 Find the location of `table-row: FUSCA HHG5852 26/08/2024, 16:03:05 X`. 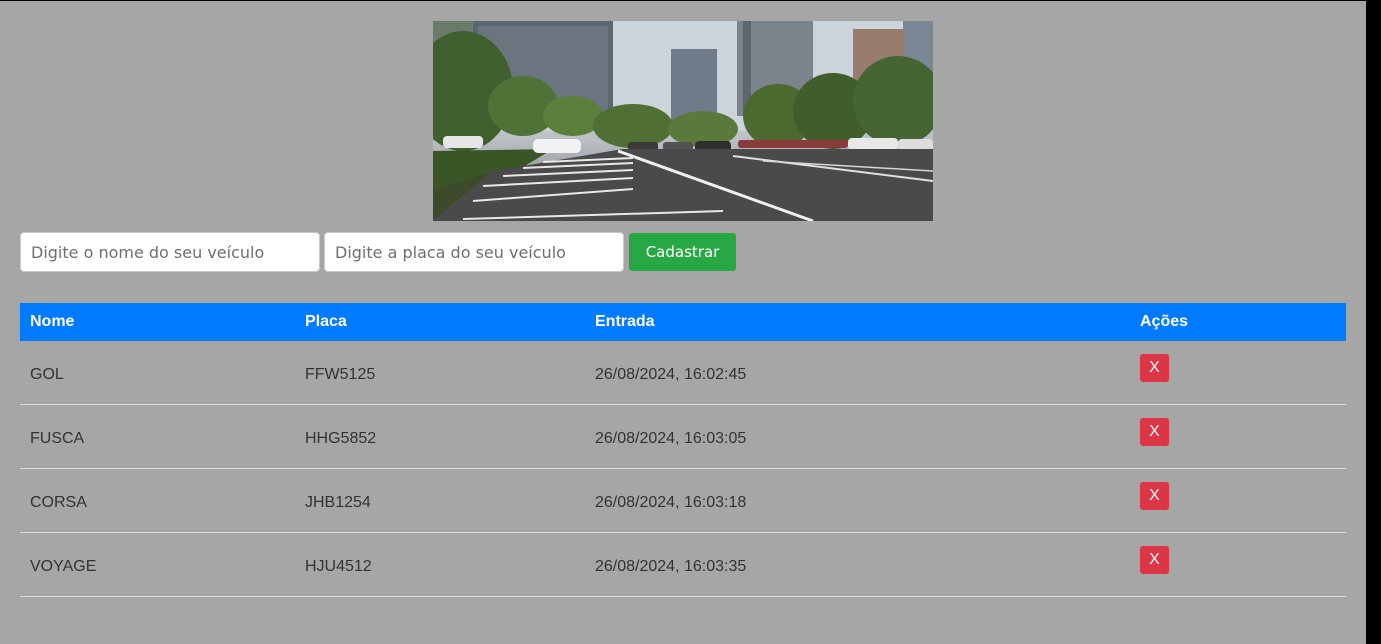

table-row: FUSCA HHG5852 26/08/2024, 16:03:05 X is located at coordinates (683, 436).